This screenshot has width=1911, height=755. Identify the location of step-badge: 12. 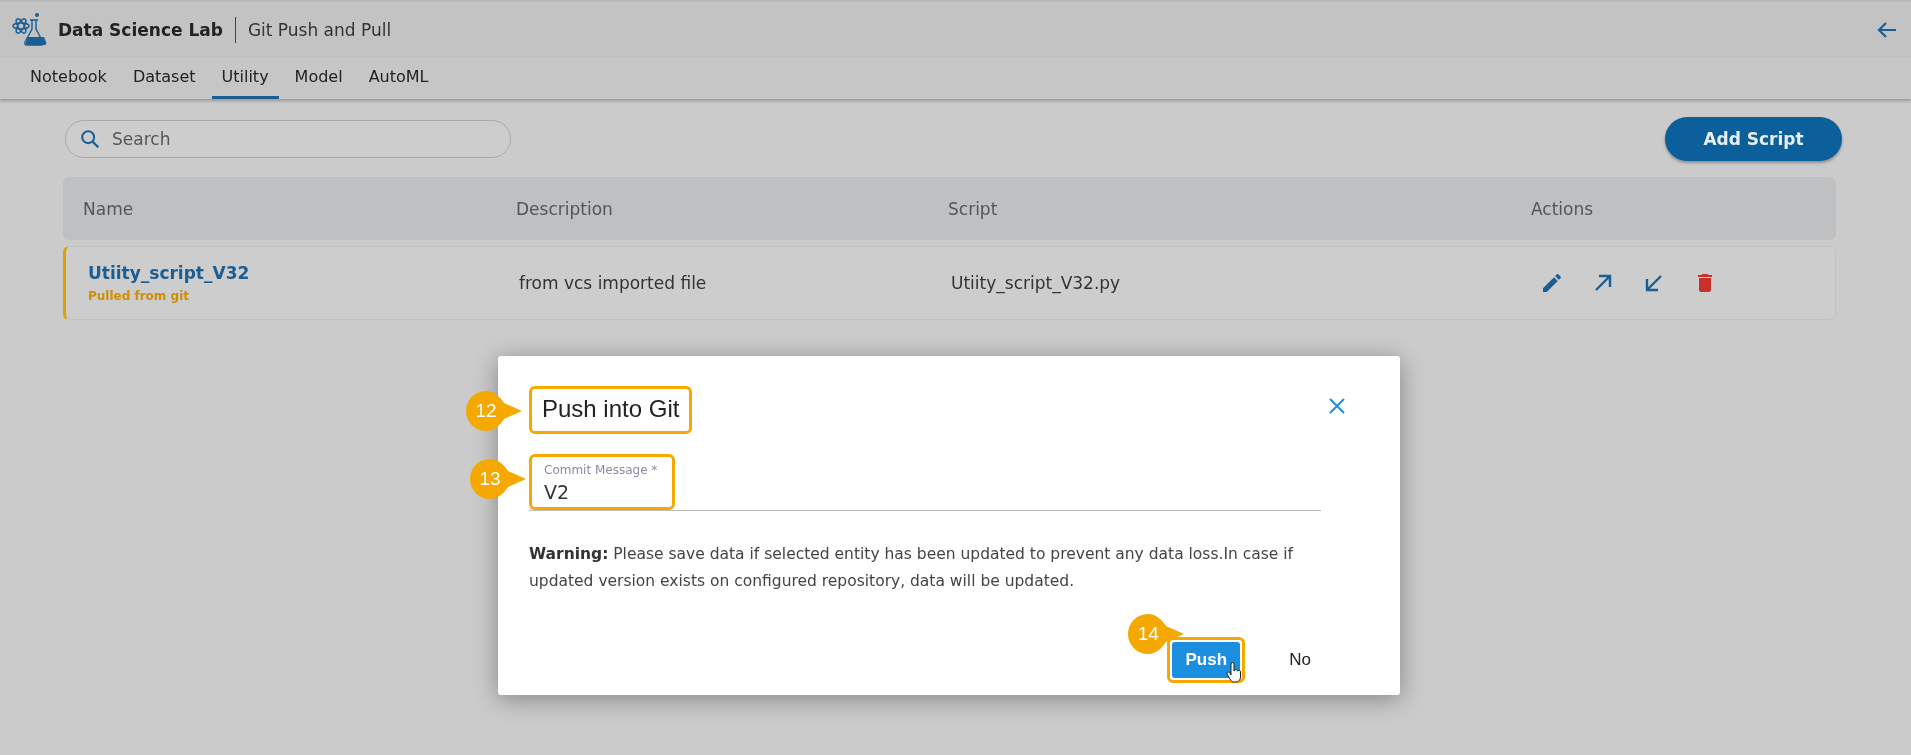
(494, 411).